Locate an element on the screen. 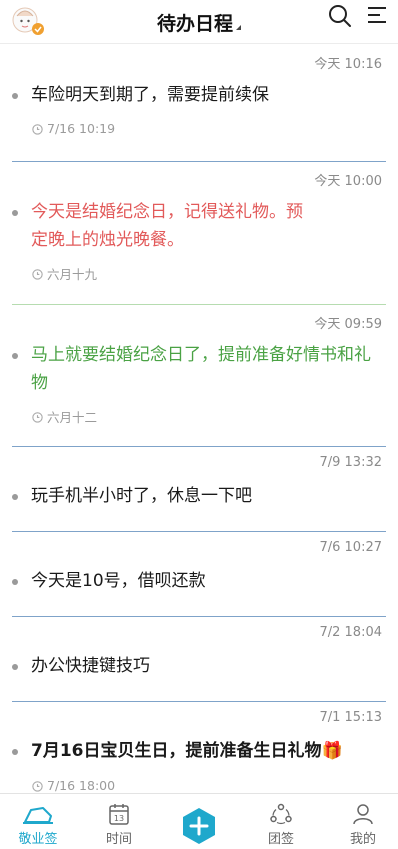 The height and width of the screenshot is (849, 398). todo-item: 今天 10:16 车险明天到期了，需要提前续保 7/16 10:19 is located at coordinates (199, 103).